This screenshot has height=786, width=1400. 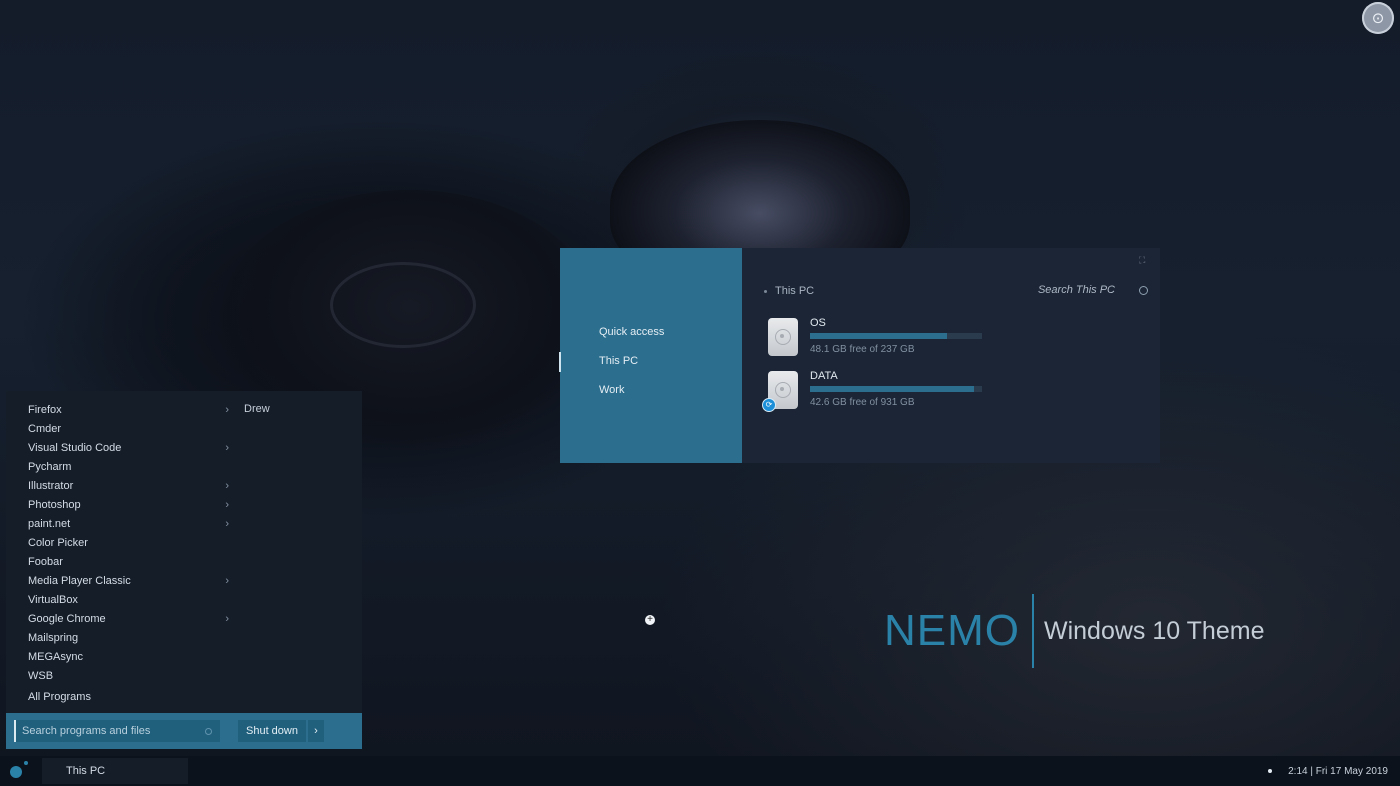 What do you see at coordinates (650, 355) in the screenshot?
I see `explorer-nav-pane: Quick access This PC Work` at bounding box center [650, 355].